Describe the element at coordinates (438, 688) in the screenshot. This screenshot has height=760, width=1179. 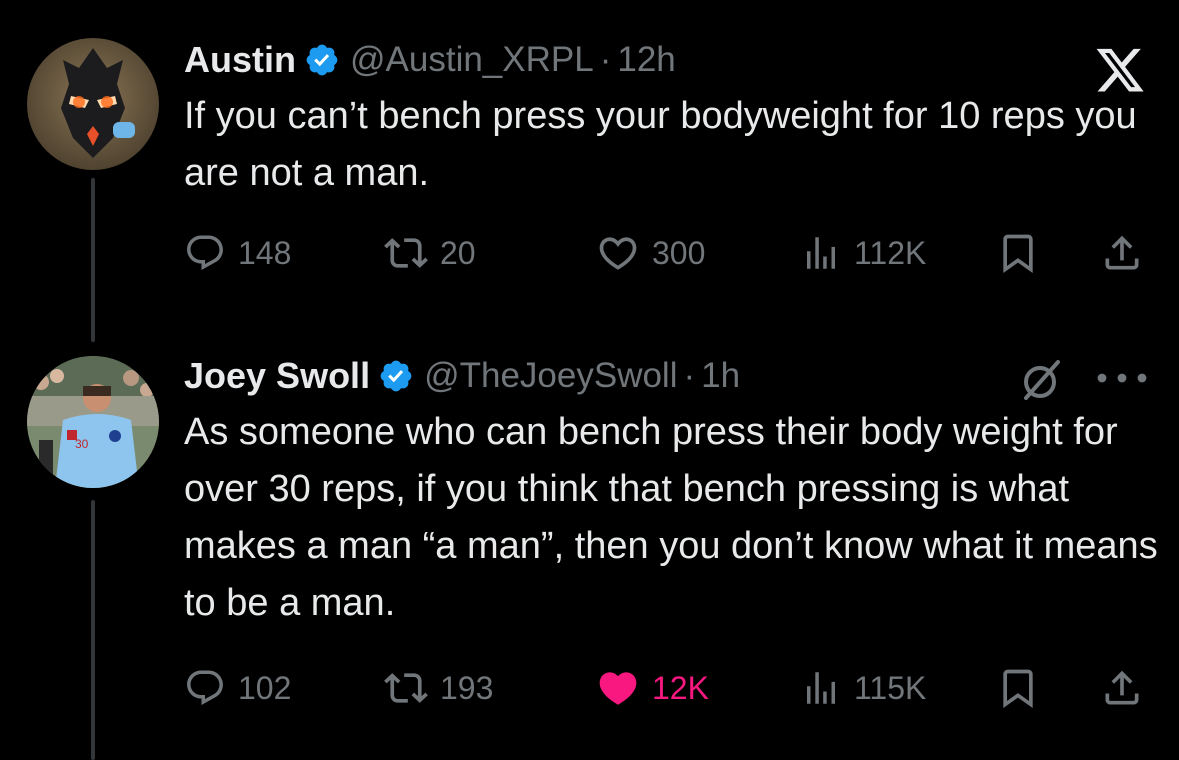
I see `repost-button: 193` at that location.